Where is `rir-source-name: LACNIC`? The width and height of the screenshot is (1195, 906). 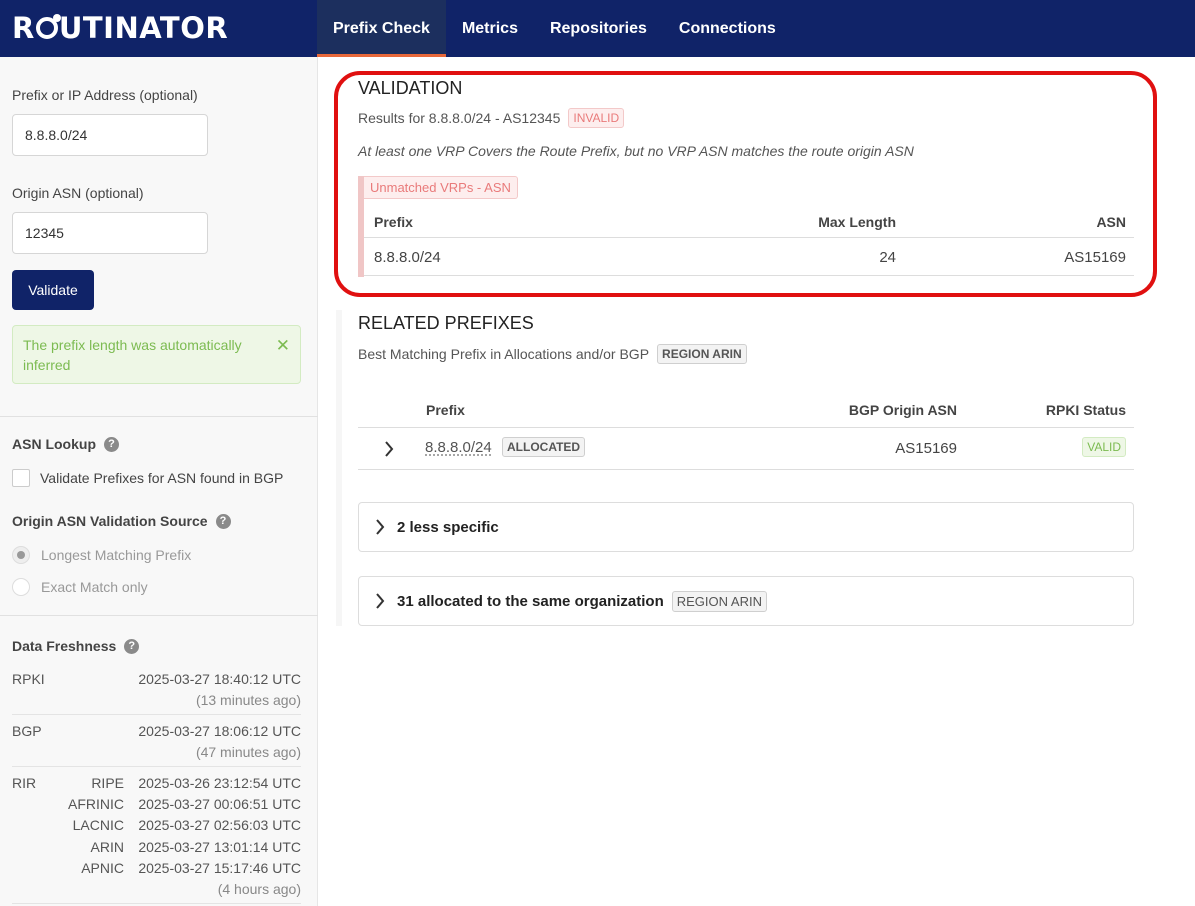
rir-source-name: LACNIC is located at coordinates (98, 825).